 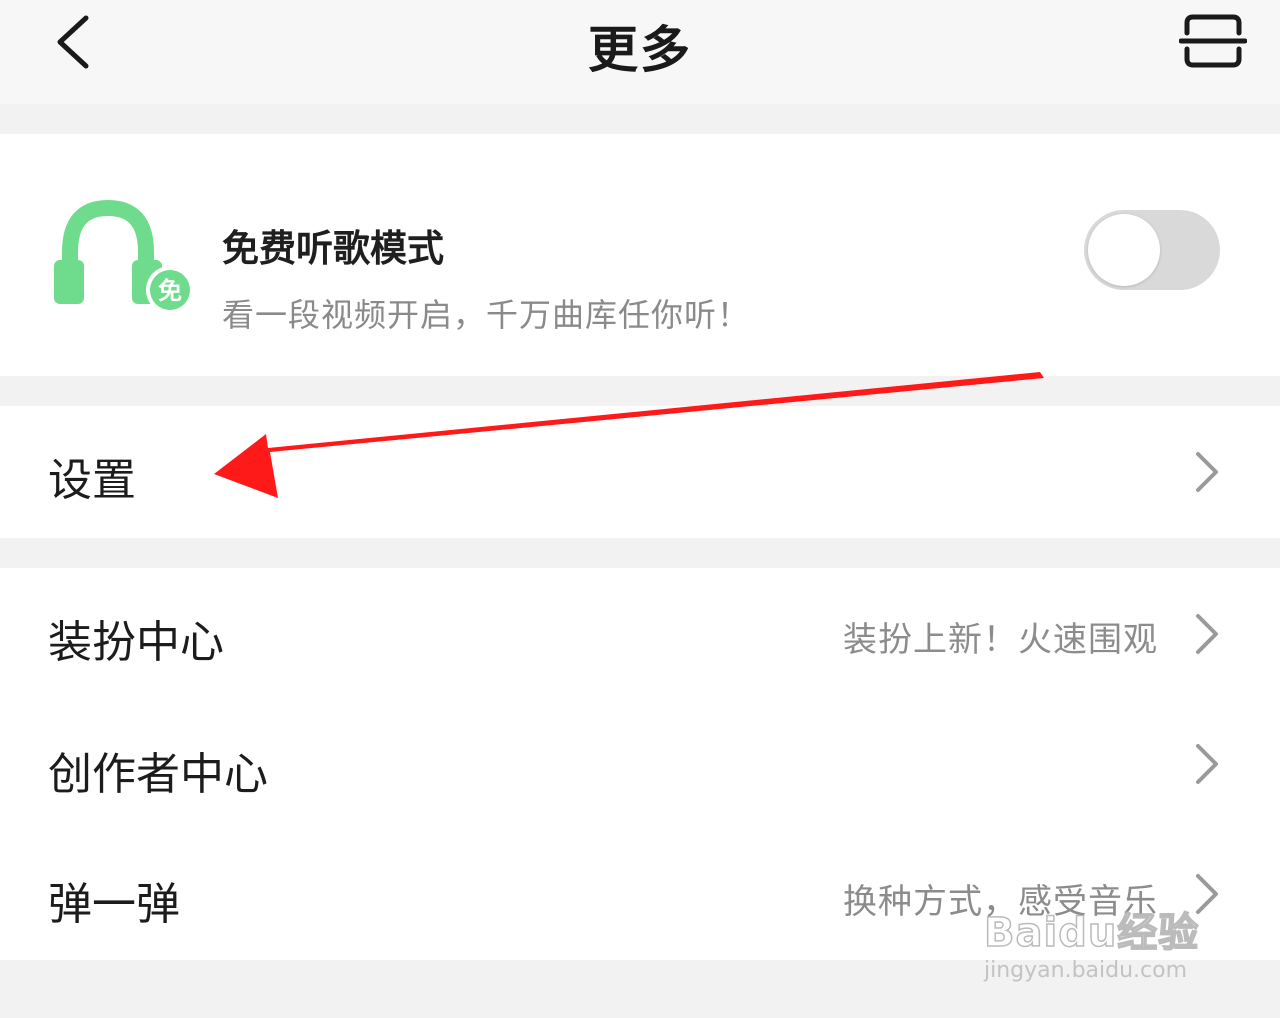 I want to click on menu-item-label: 装扮中心, so click(x=136, y=642).